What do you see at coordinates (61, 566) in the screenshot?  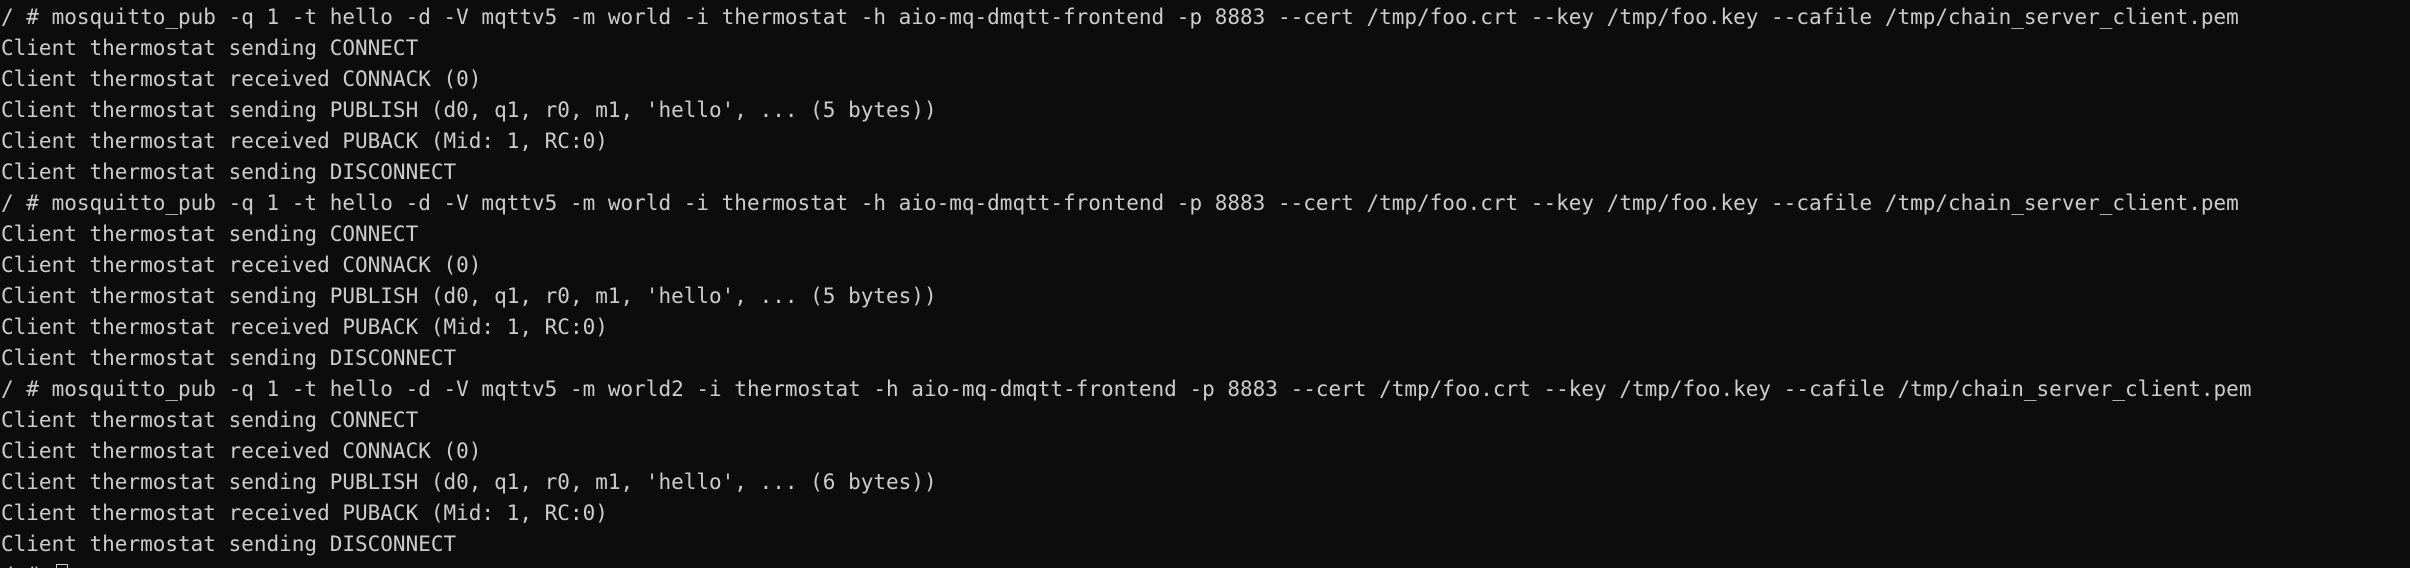 I see `cursor-icon` at bounding box center [61, 566].